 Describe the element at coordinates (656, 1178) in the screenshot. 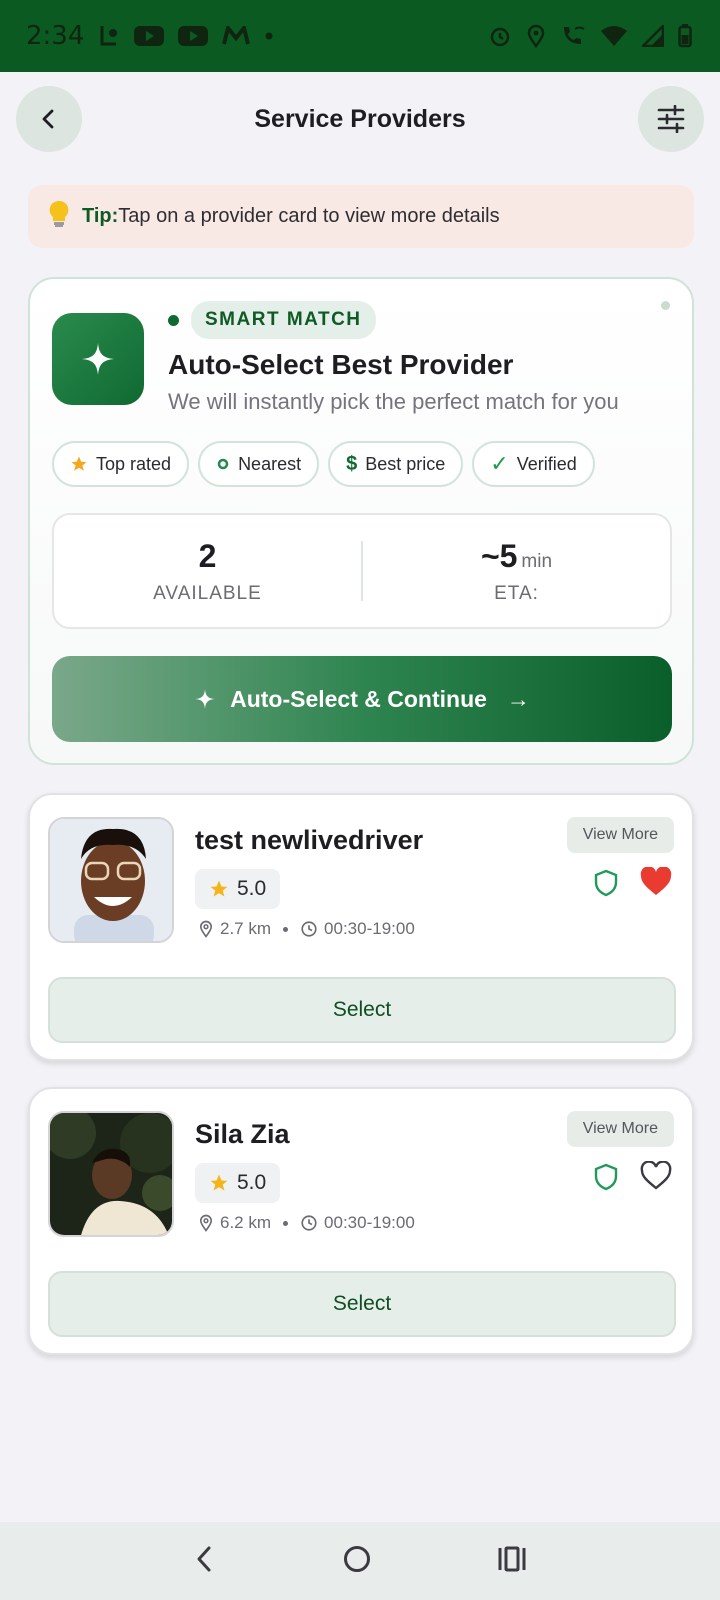

I see `heart-icon-outline` at that location.